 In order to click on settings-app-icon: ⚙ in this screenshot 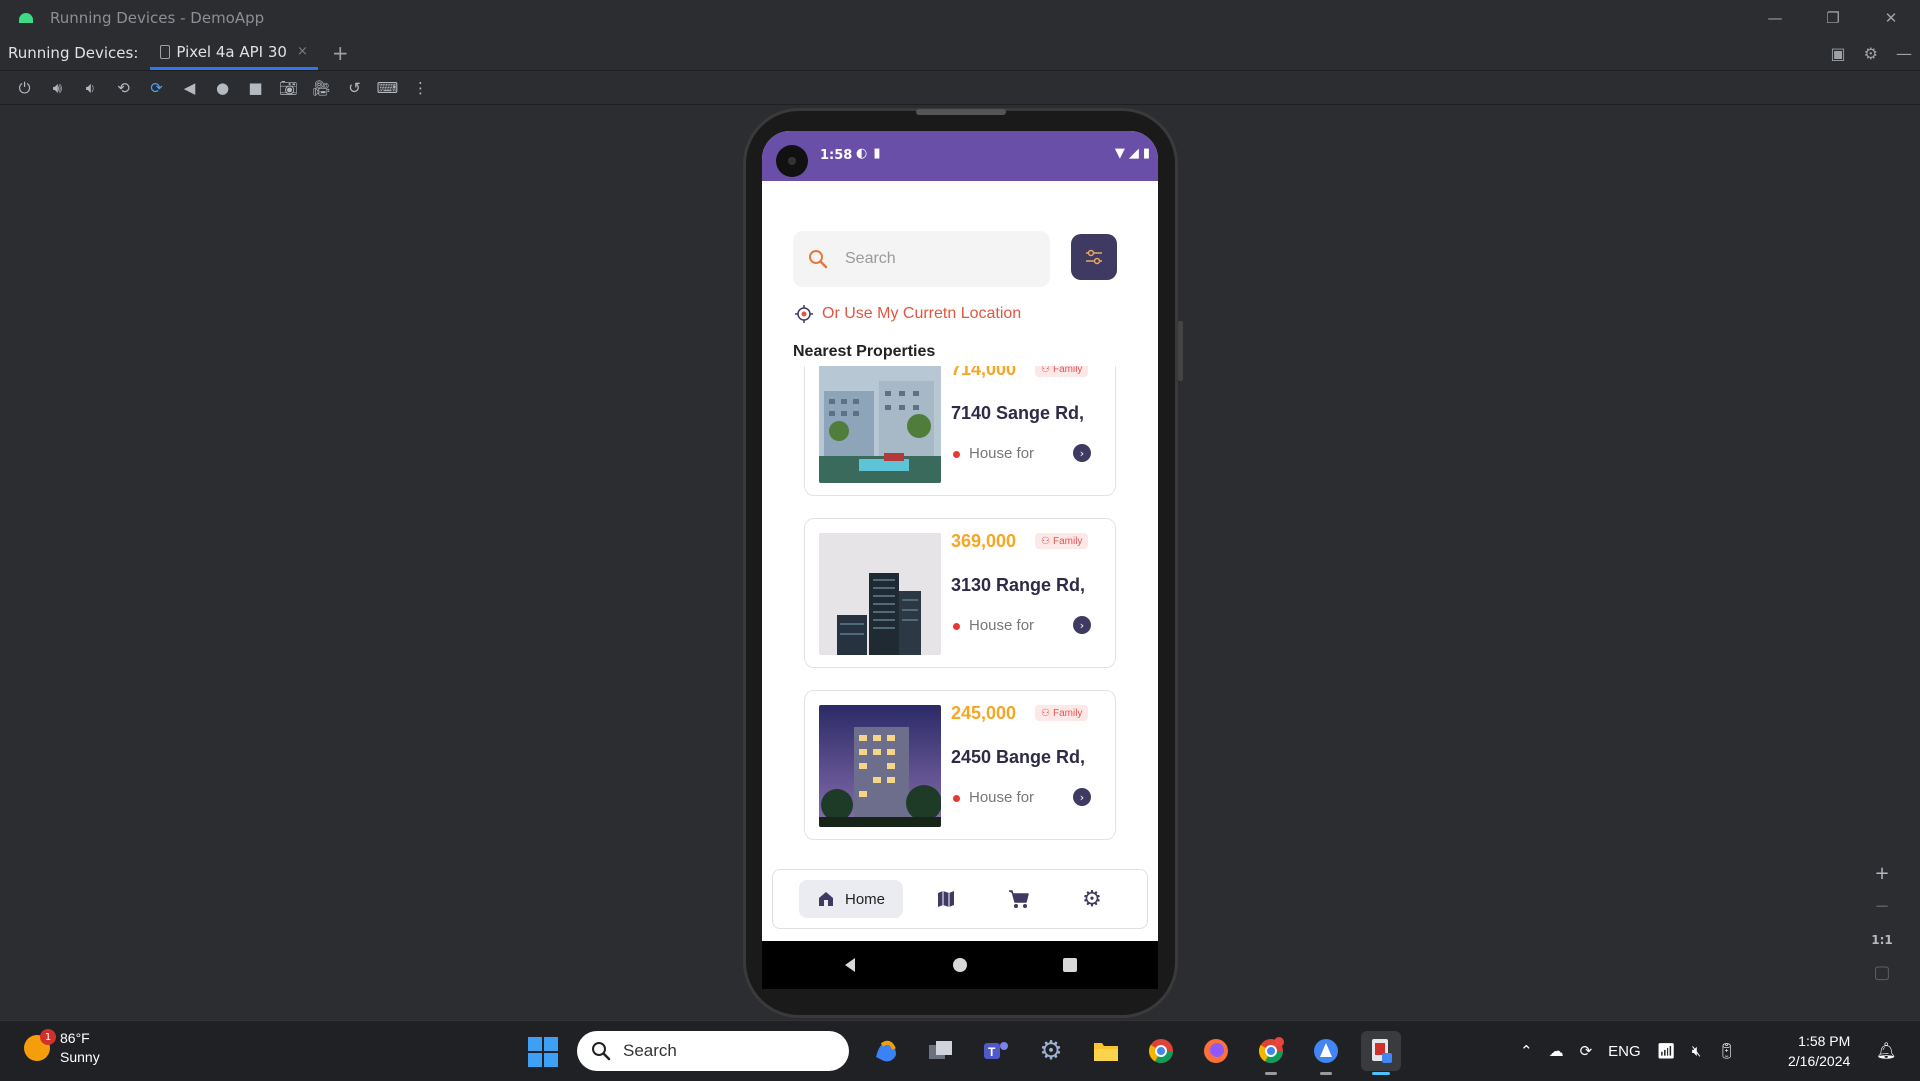, I will do `click(1051, 1051)`.